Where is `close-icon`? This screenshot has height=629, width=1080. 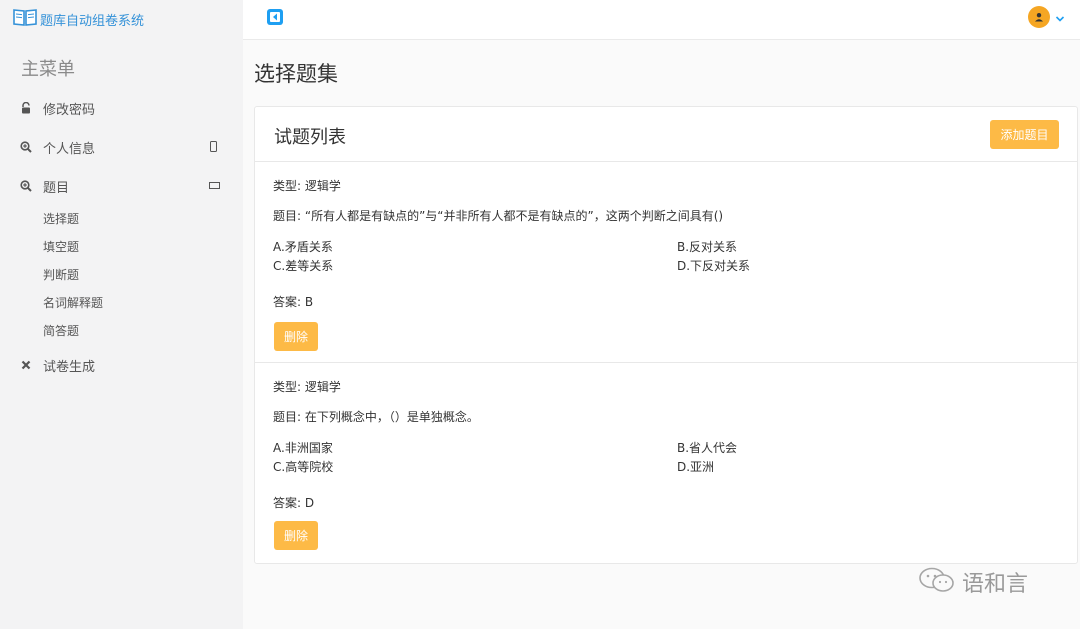
close-icon is located at coordinates (26, 365).